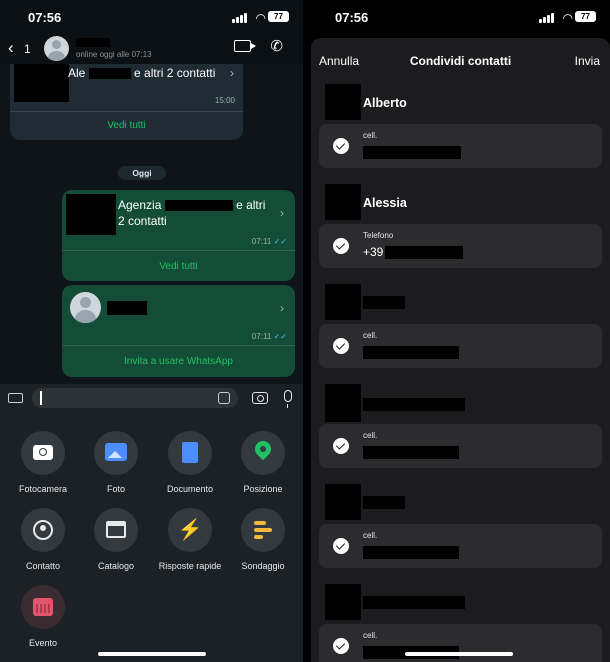 This screenshot has width=610, height=662. I want to click on contact-name: Alessia, so click(385, 203).